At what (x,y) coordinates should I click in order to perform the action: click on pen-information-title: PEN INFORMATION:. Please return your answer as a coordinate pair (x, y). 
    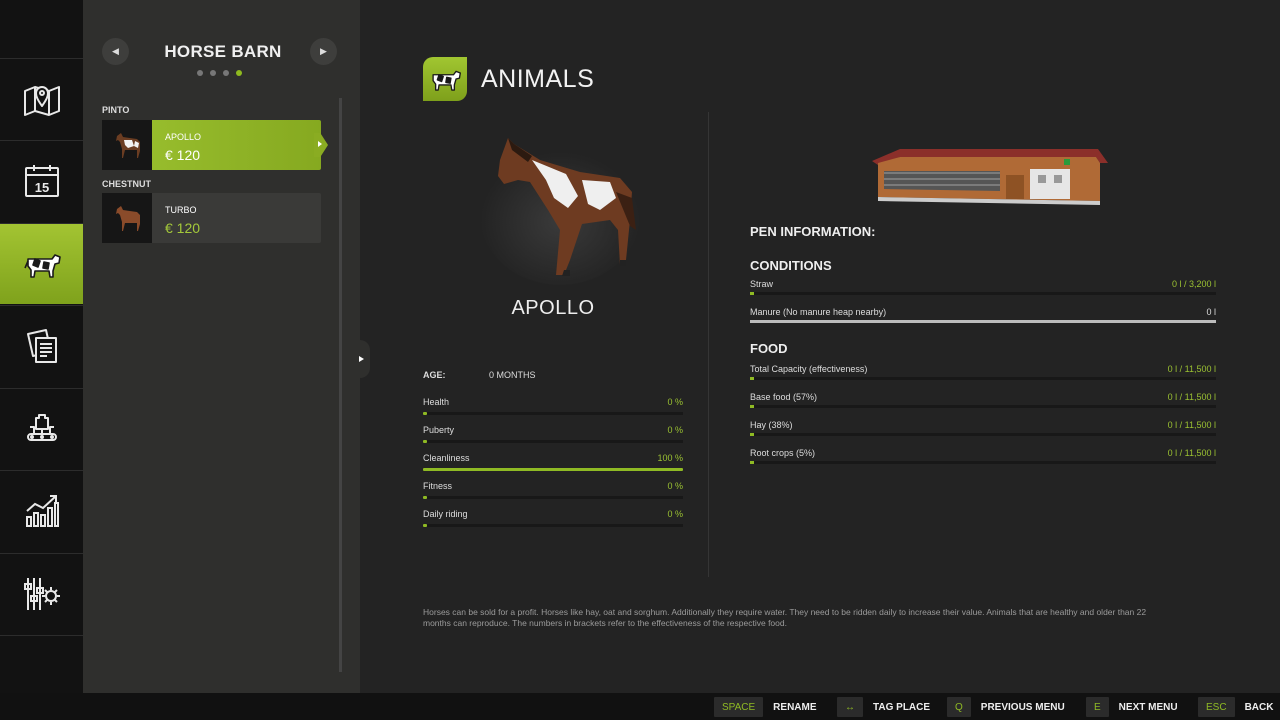
    Looking at the image, I should click on (813, 231).